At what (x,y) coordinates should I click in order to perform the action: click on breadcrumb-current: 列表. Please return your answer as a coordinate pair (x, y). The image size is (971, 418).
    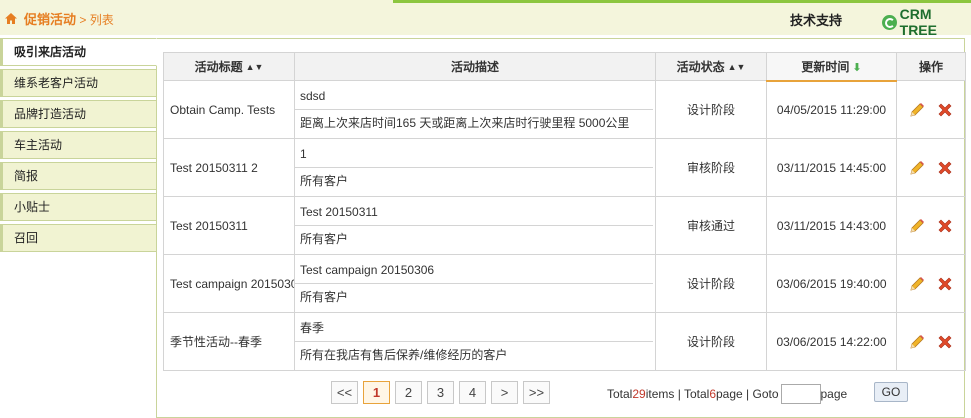
    Looking at the image, I should click on (101, 20).